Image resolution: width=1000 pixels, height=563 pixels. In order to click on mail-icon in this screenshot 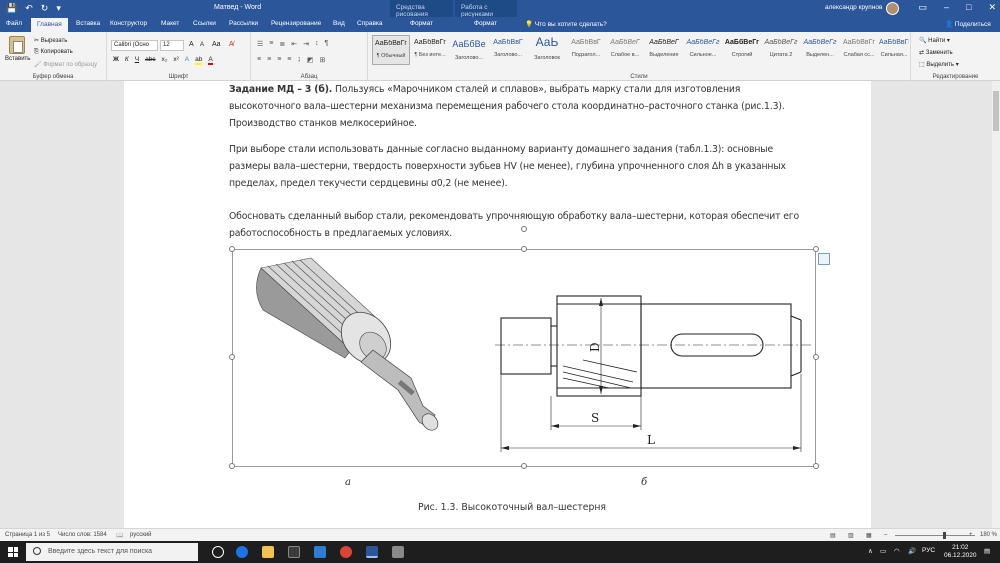, I will do `click(320, 552)`.